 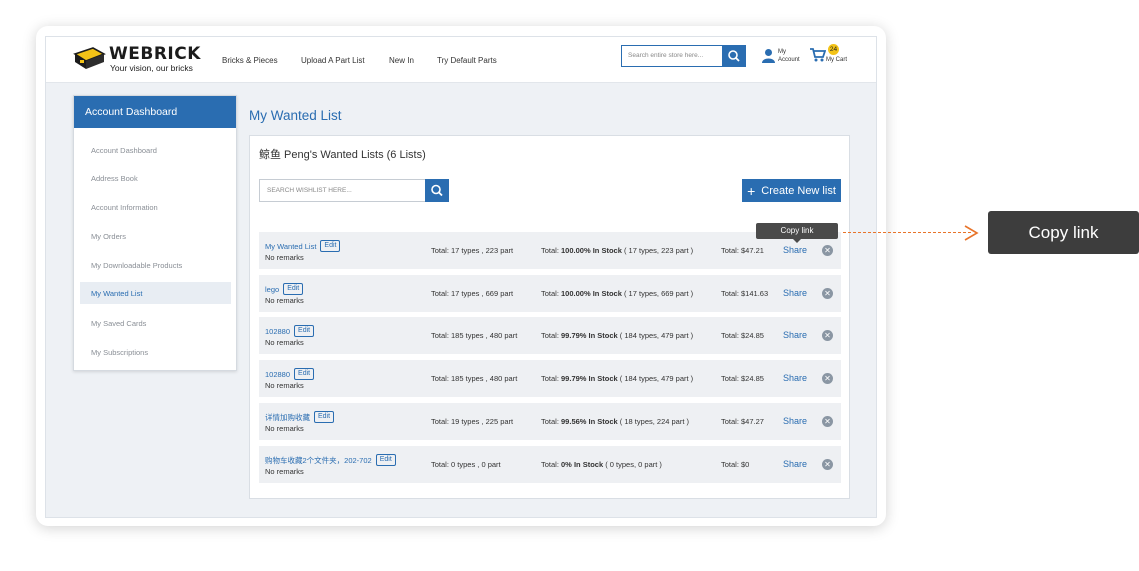 I want to click on page-title: My Wanted List, so click(x=295, y=115).